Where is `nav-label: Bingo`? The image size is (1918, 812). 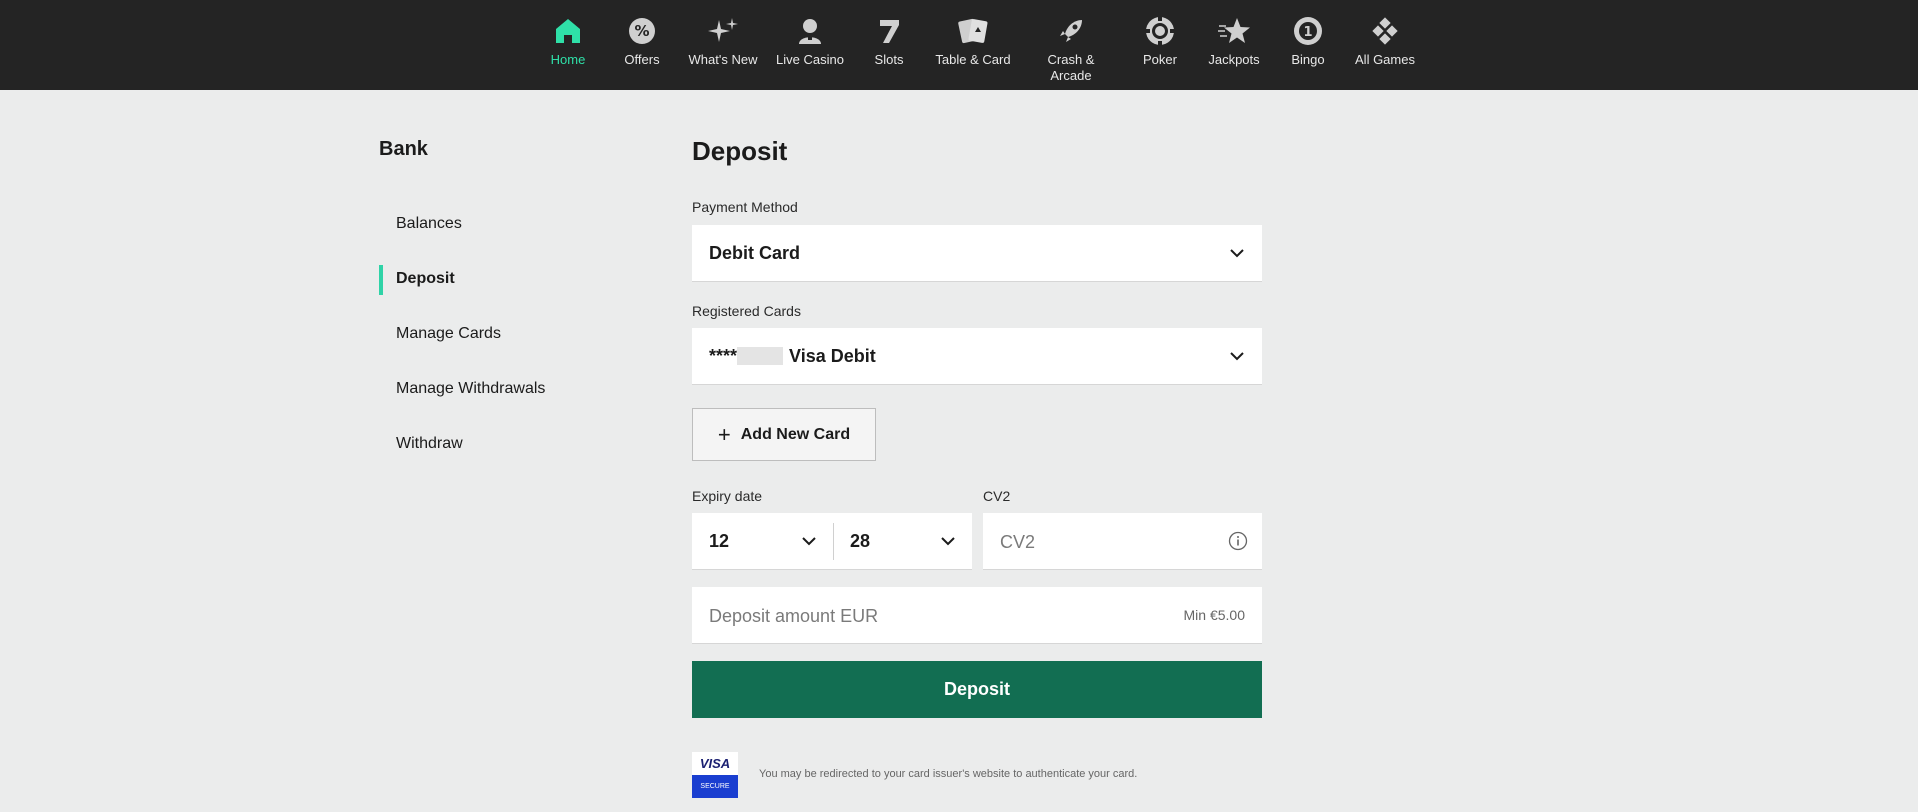 nav-label: Bingo is located at coordinates (1308, 59).